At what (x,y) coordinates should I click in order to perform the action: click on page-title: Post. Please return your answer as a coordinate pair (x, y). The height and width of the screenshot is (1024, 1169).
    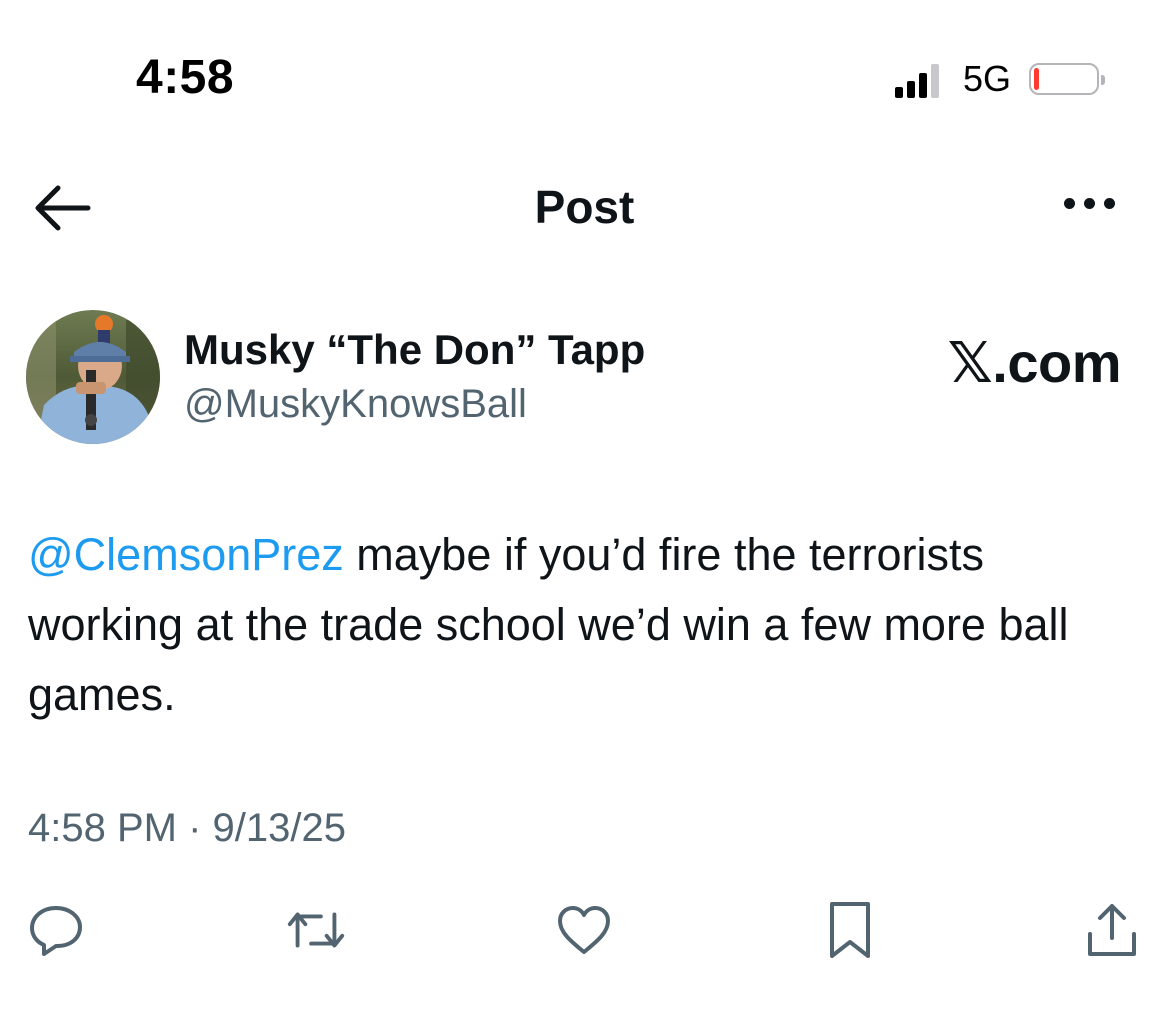
    Looking at the image, I should click on (584, 207).